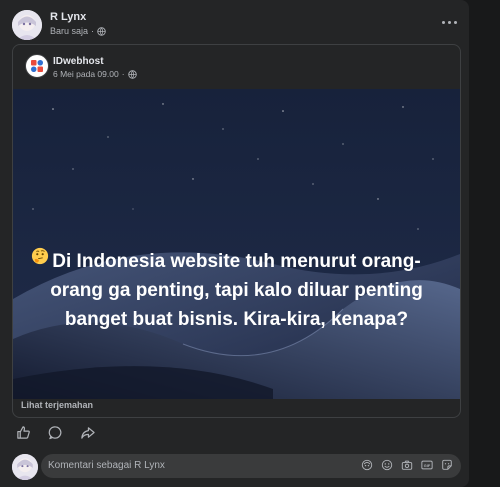  Describe the element at coordinates (27, 25) in the screenshot. I see `author-avatar` at that location.